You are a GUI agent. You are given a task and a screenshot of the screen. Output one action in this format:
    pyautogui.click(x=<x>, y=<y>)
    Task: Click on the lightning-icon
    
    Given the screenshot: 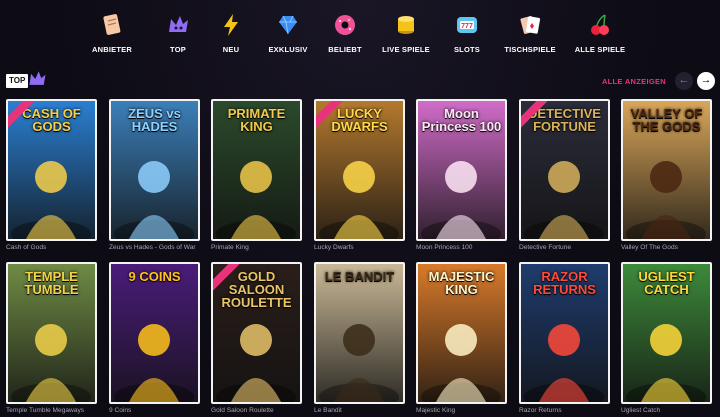 What is the action you would take?
    pyautogui.click(x=231, y=25)
    